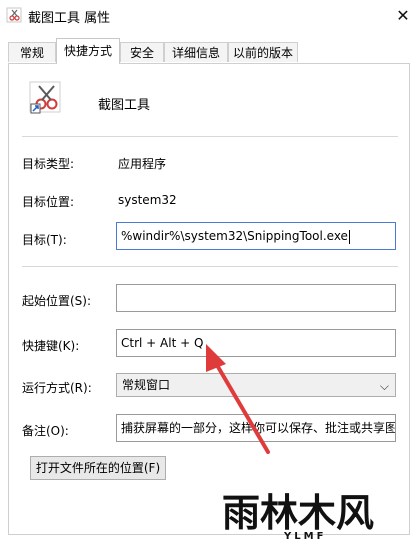 The width and height of the screenshot is (418, 544). I want to click on target-type-label: 目标类型:, so click(48, 164).